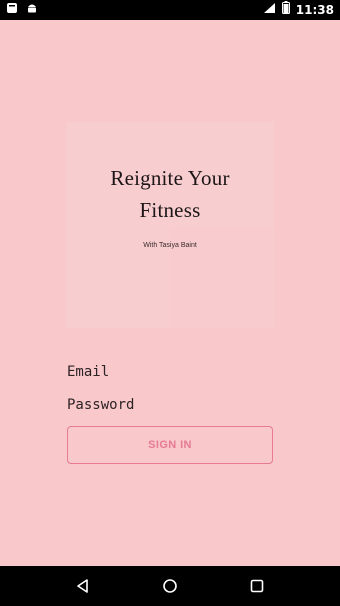  I want to click on status-time: 11:38, so click(314, 10).